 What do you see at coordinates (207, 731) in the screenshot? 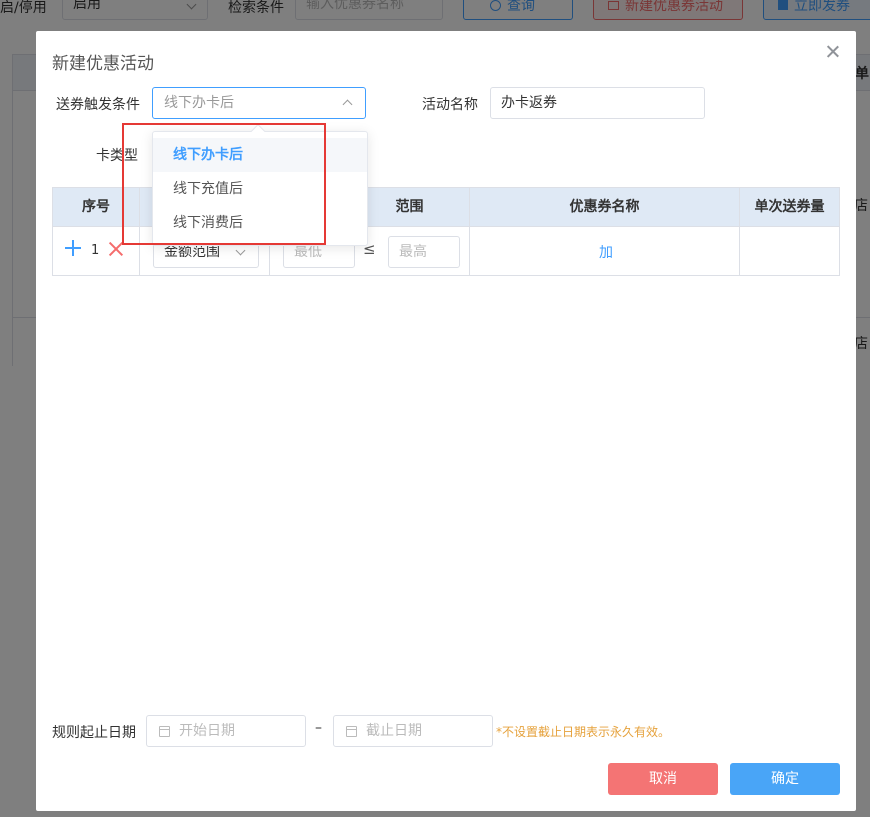
I see `start-date-placeholder: 开始日期` at bounding box center [207, 731].